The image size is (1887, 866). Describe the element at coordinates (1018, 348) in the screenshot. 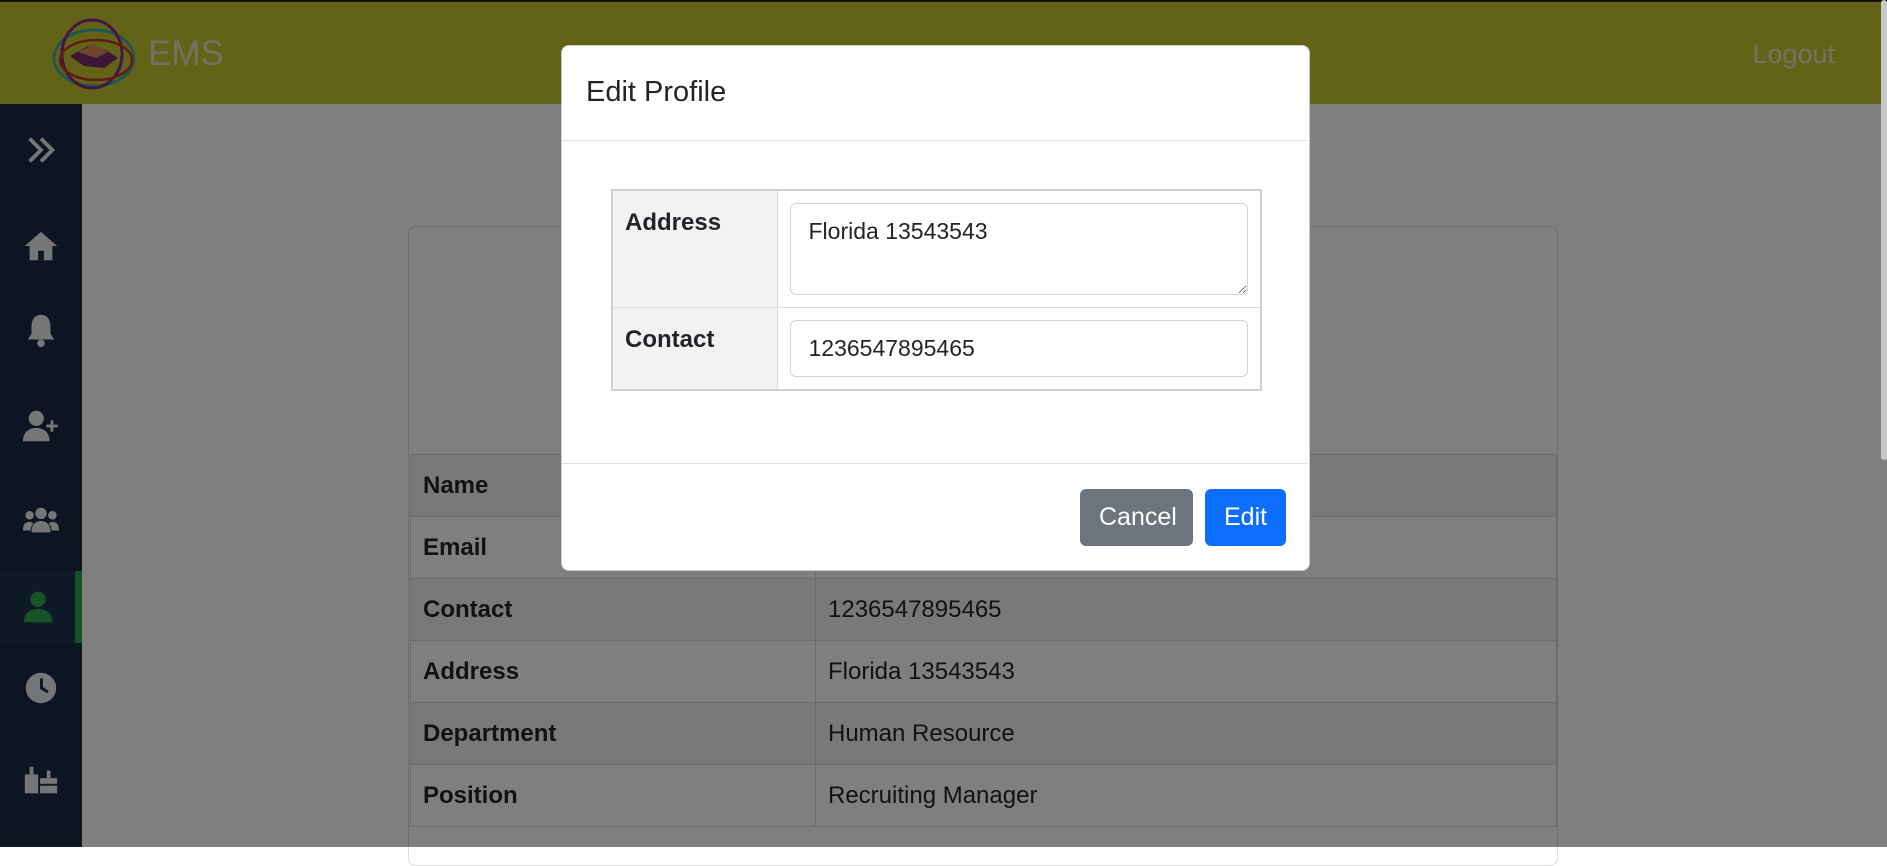

I see `contact-input` at that location.